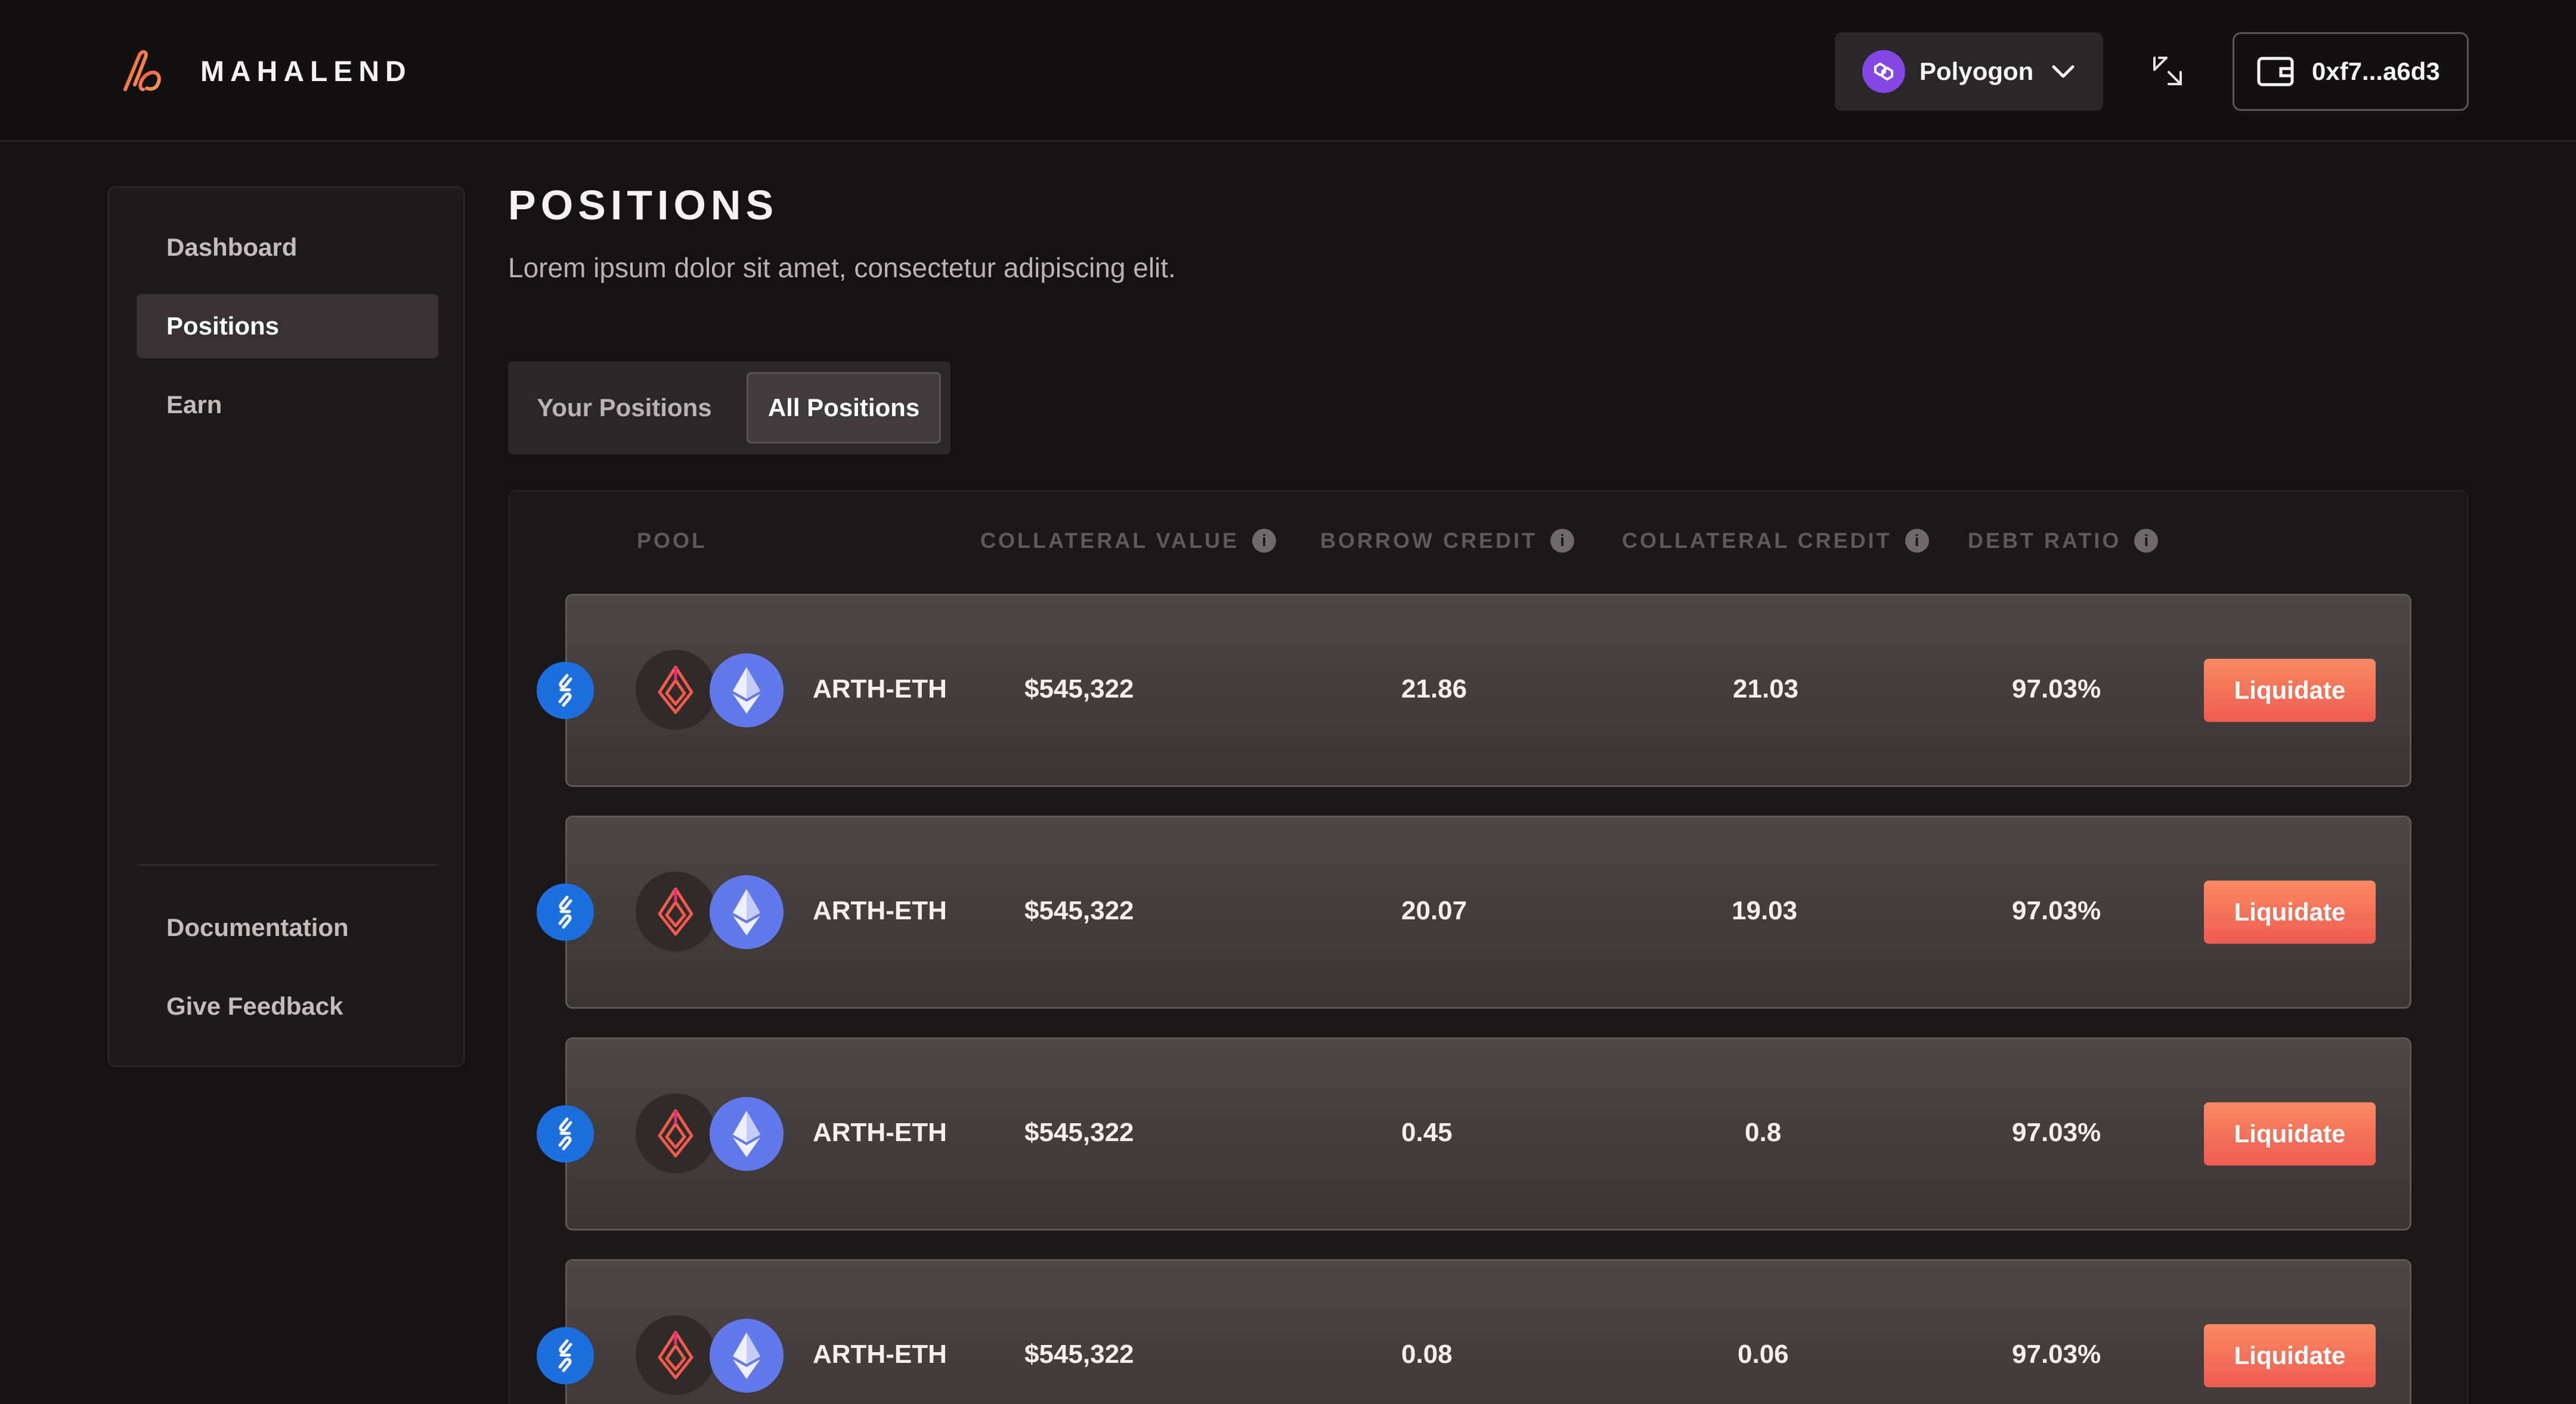  Describe the element at coordinates (1766, 688) in the screenshot. I see `collateral-credit: 21.03` at that location.